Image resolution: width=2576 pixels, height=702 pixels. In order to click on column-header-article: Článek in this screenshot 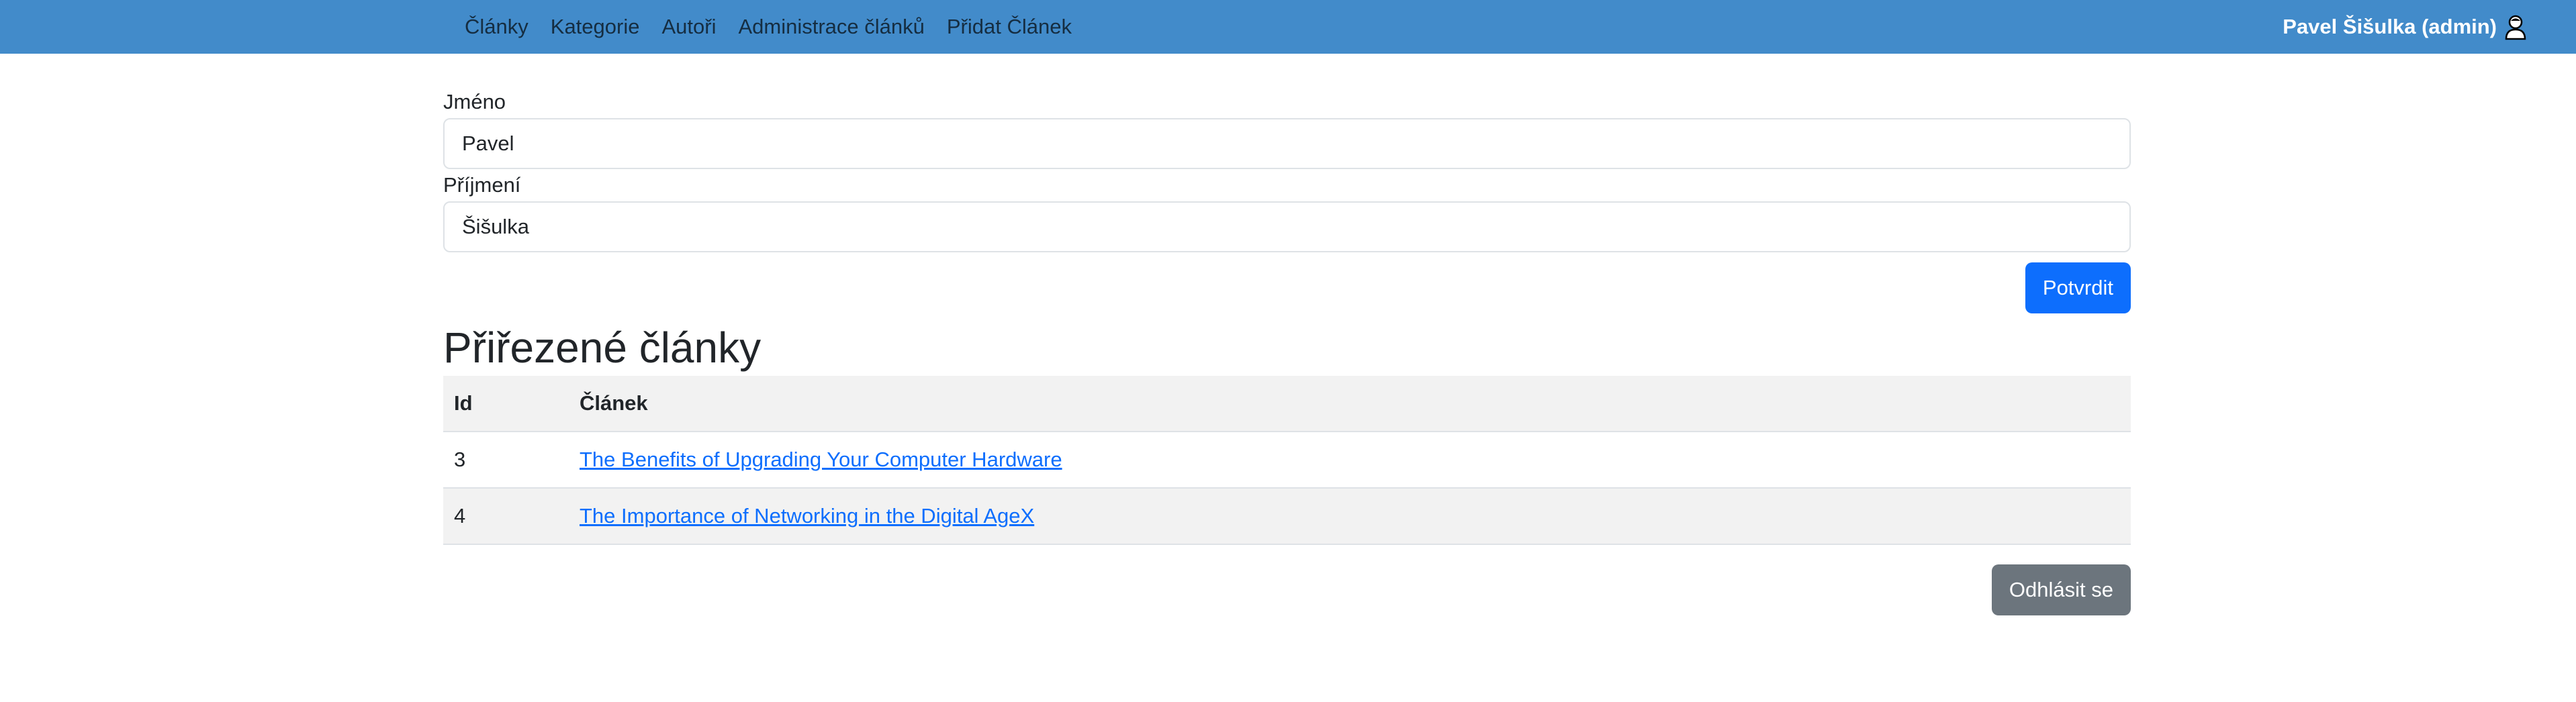, I will do `click(1350, 404)`.